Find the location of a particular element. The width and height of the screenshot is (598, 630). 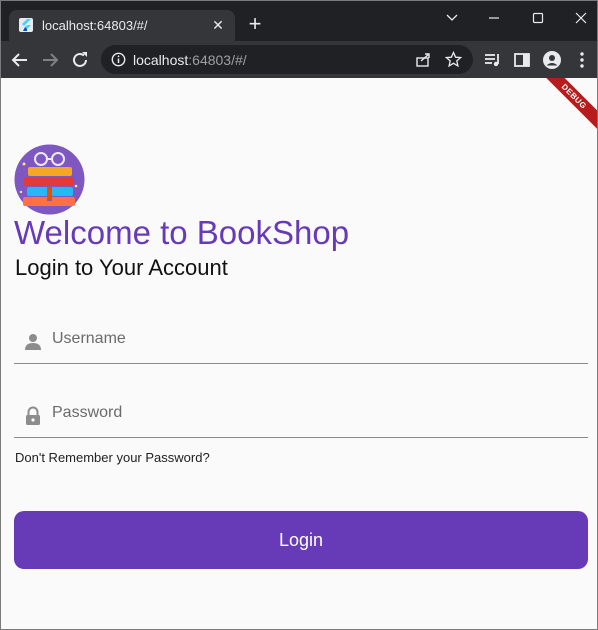

media-icon is located at coordinates (493, 60).